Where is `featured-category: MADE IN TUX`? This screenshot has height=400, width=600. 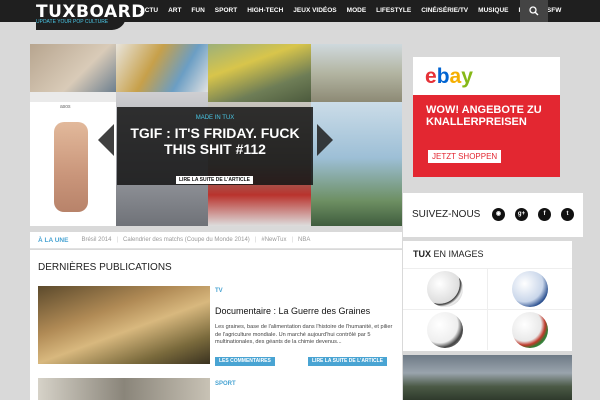
featured-category: MADE IN TUX is located at coordinates (215, 118).